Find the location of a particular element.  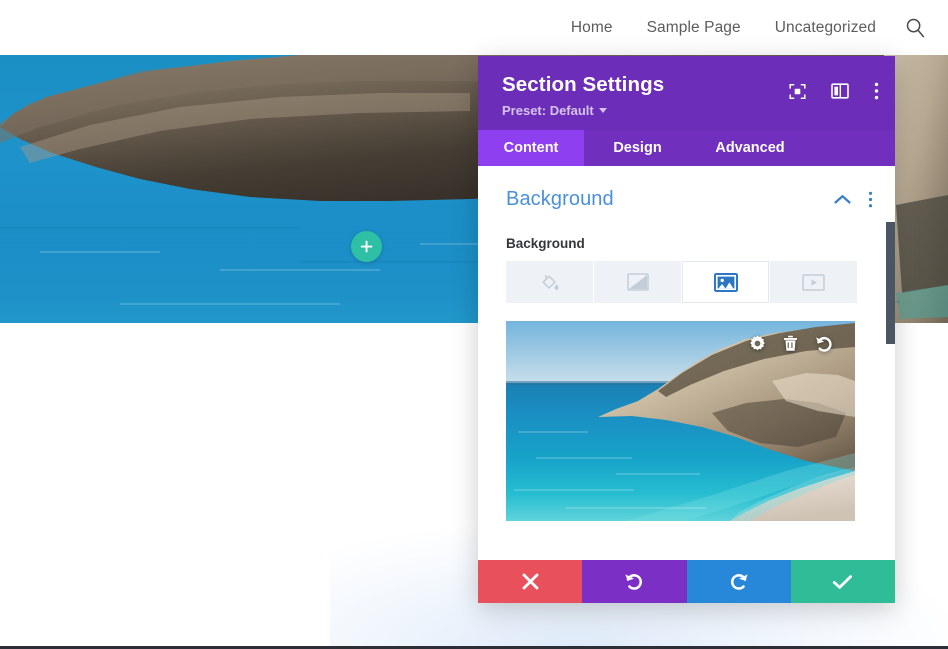

nav-link-sample-page: Sample Page is located at coordinates (694, 28).